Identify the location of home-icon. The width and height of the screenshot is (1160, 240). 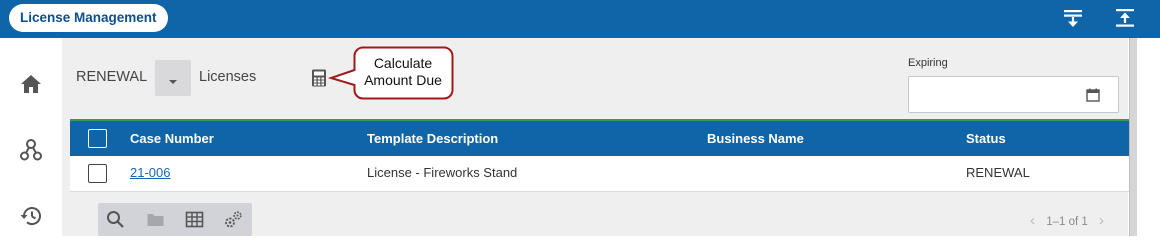
(31, 84).